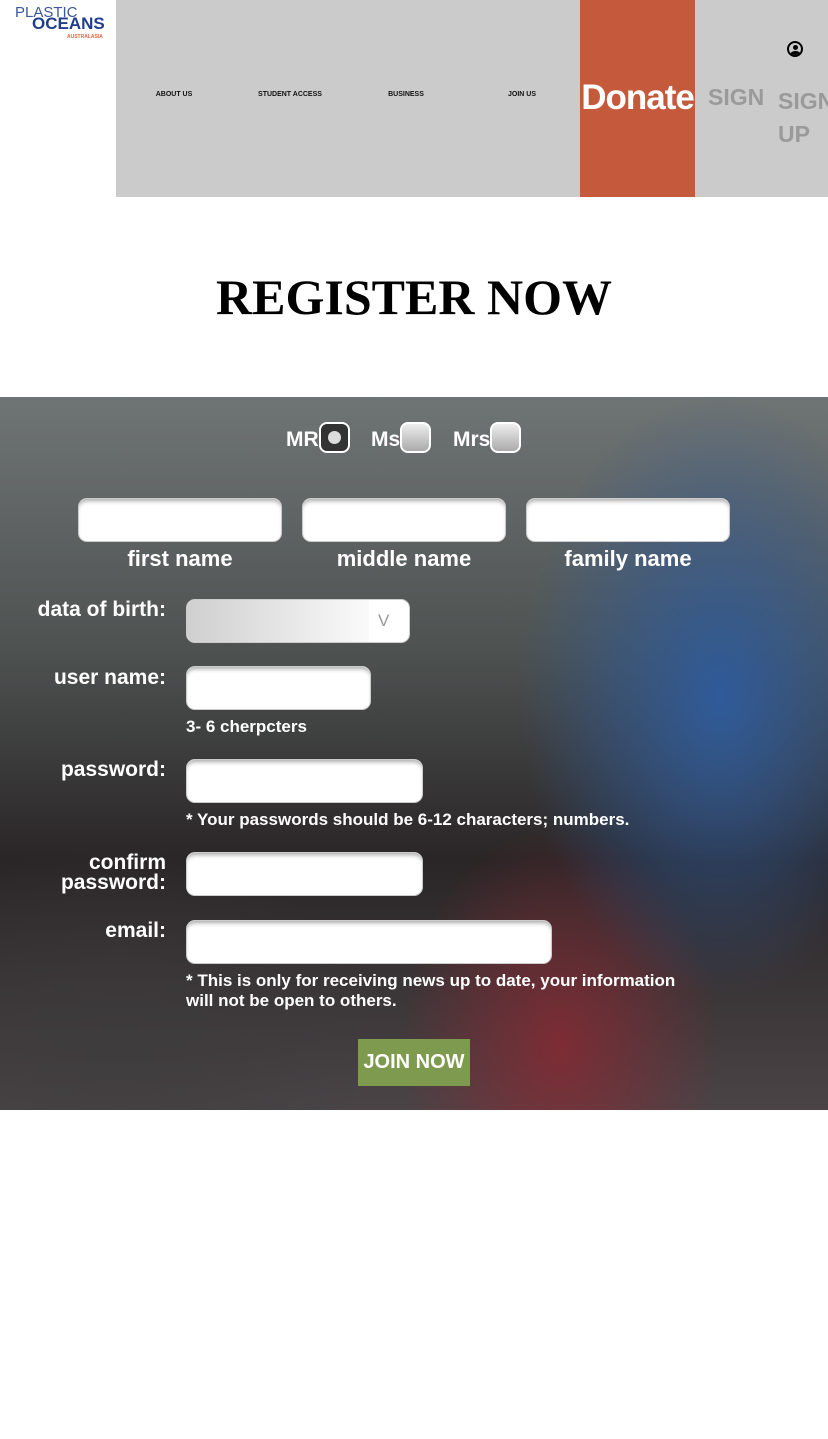 This screenshot has height=1439, width=828. Describe the element at coordinates (522, 94) in the screenshot. I see `nav-join-us: JOIN US` at that location.